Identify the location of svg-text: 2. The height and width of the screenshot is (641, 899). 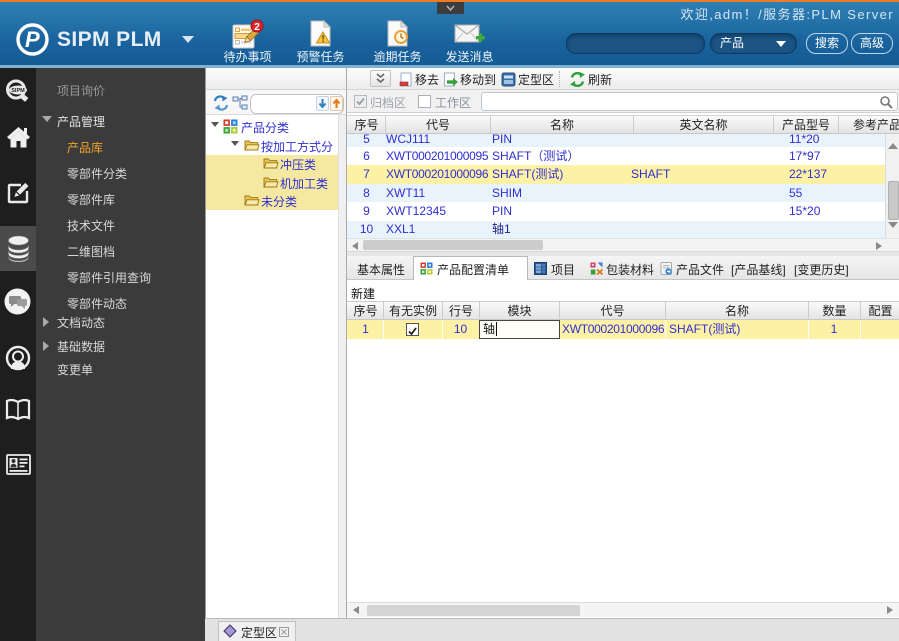
(257, 27).